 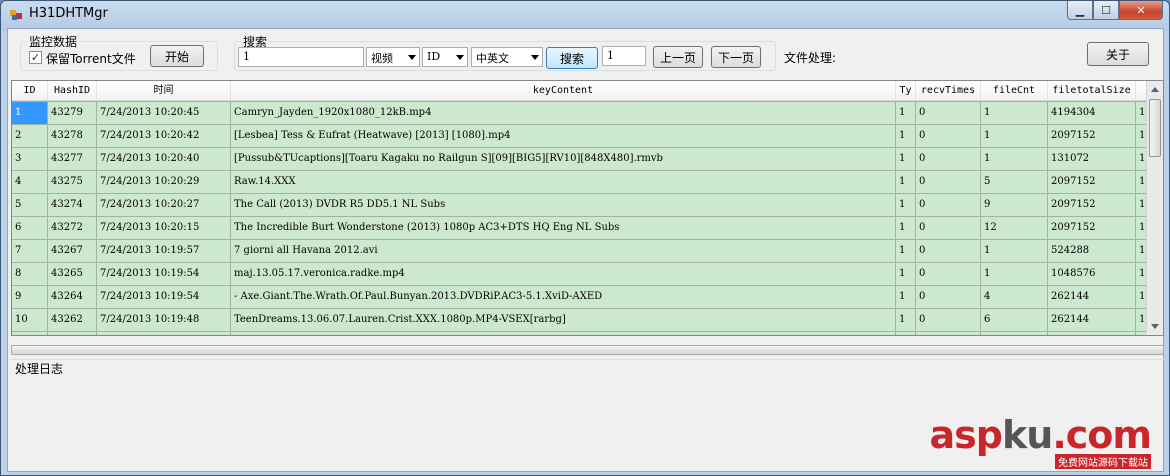 I want to click on cell-time: 7/24/2013 10:20:42, so click(x=164, y=136).